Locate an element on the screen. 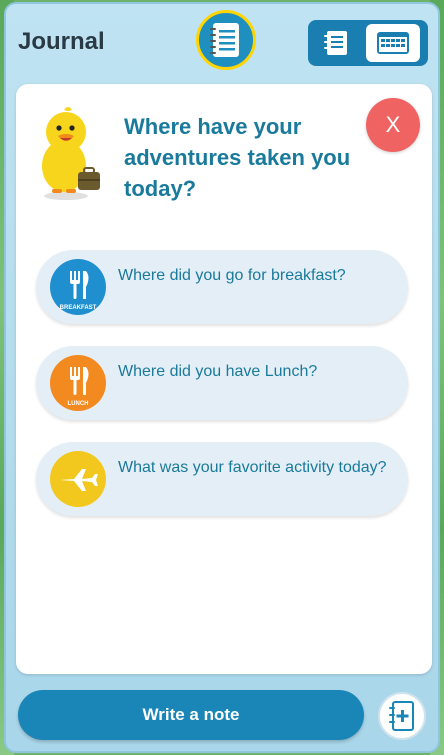 Image resolution: width=444 pixels, height=755 pixels. fork-knife-icon: LUNCH is located at coordinates (78, 383).